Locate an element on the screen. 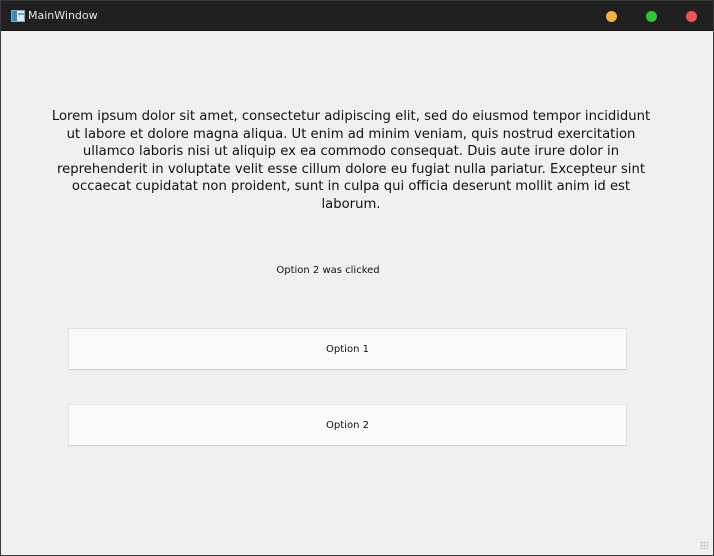 This screenshot has height=556, width=714. option-2-button: Option 2 is located at coordinates (347, 425).